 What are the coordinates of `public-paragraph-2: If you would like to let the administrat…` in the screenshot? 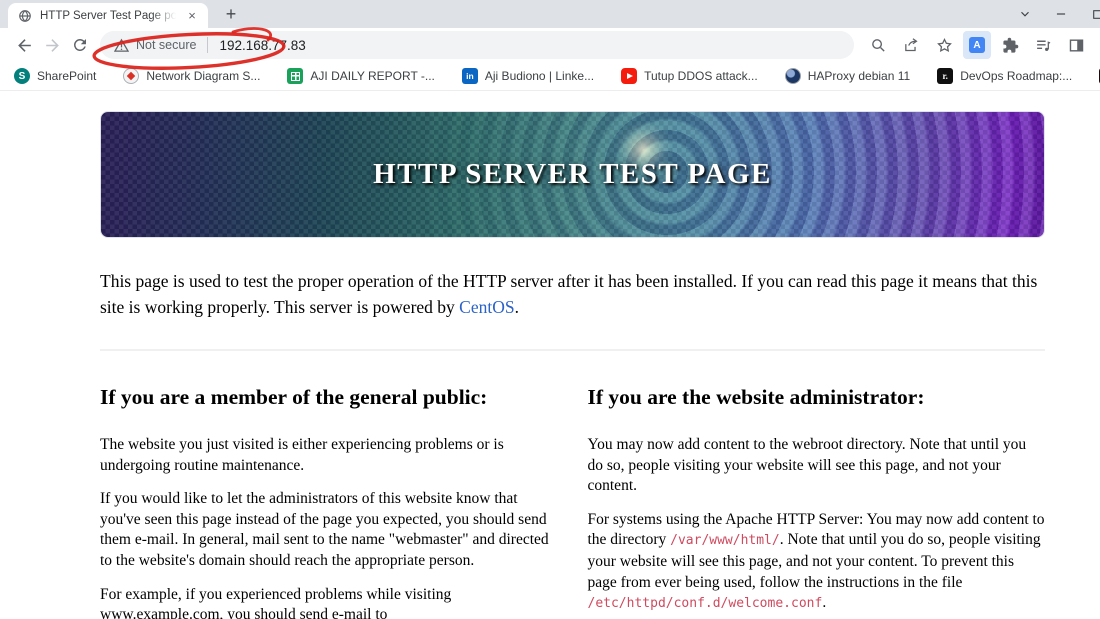 It's located at (324, 529).